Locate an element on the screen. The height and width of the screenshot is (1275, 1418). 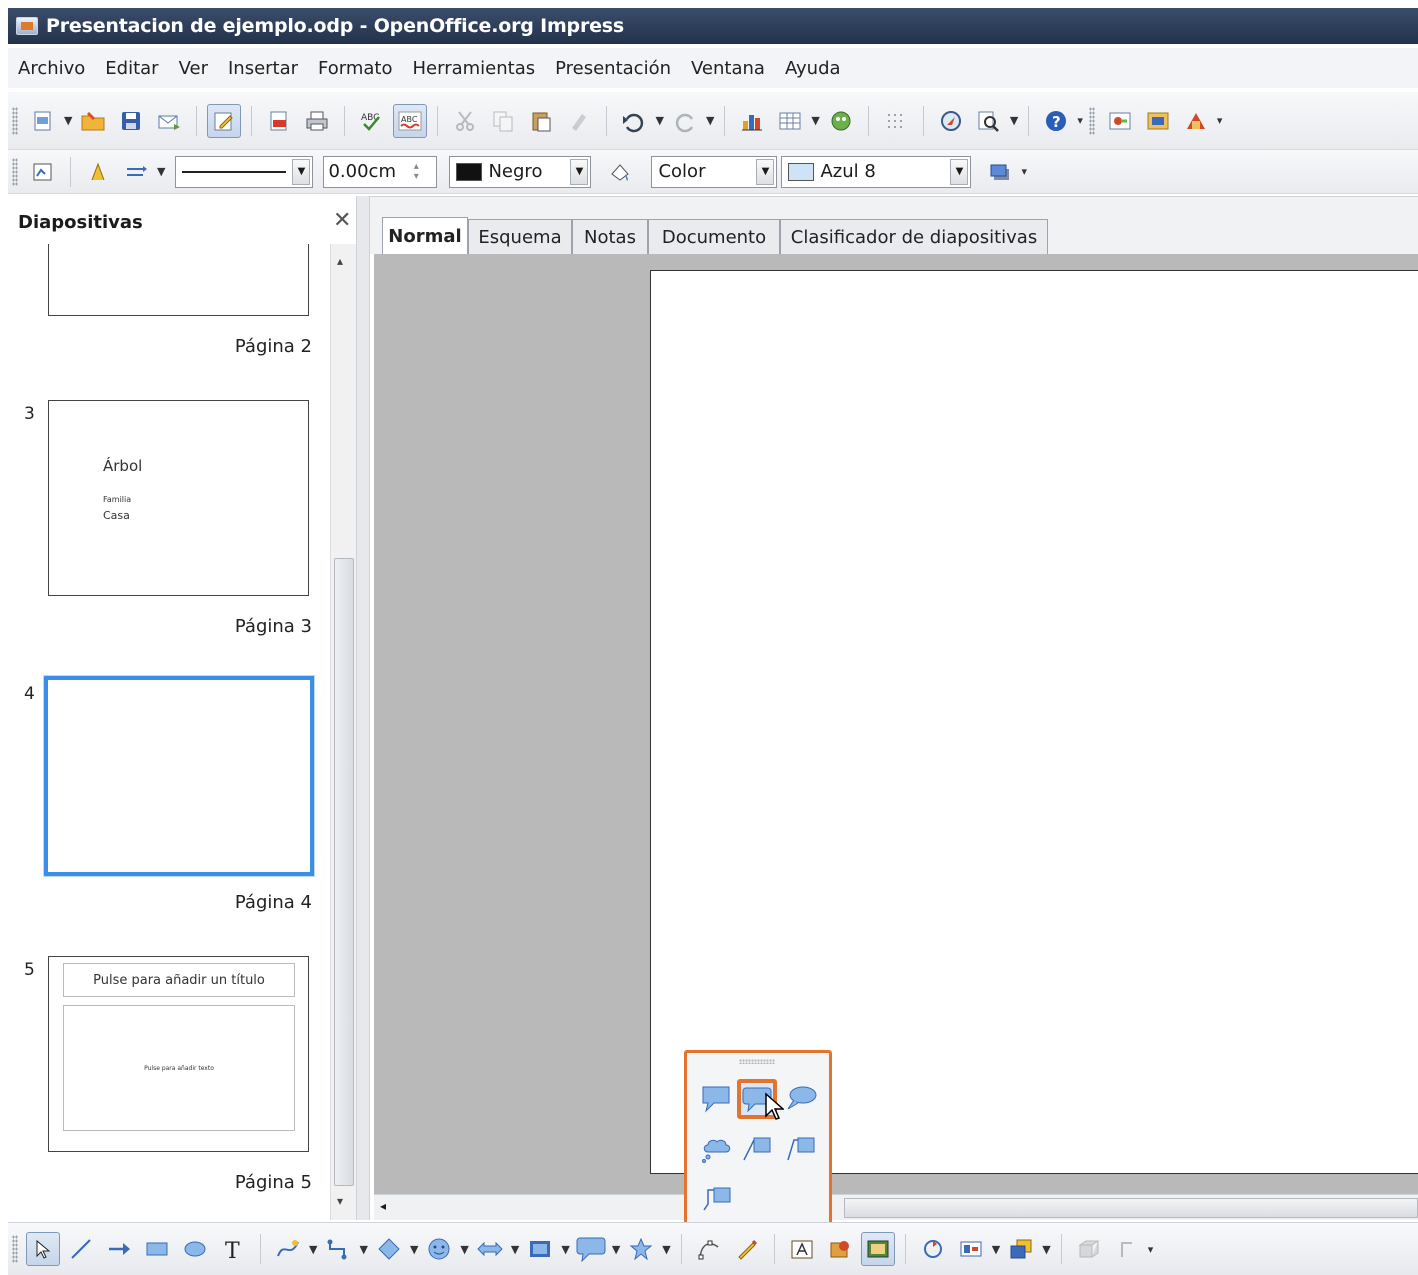
help-icon: ? is located at coordinates (1056, 121).